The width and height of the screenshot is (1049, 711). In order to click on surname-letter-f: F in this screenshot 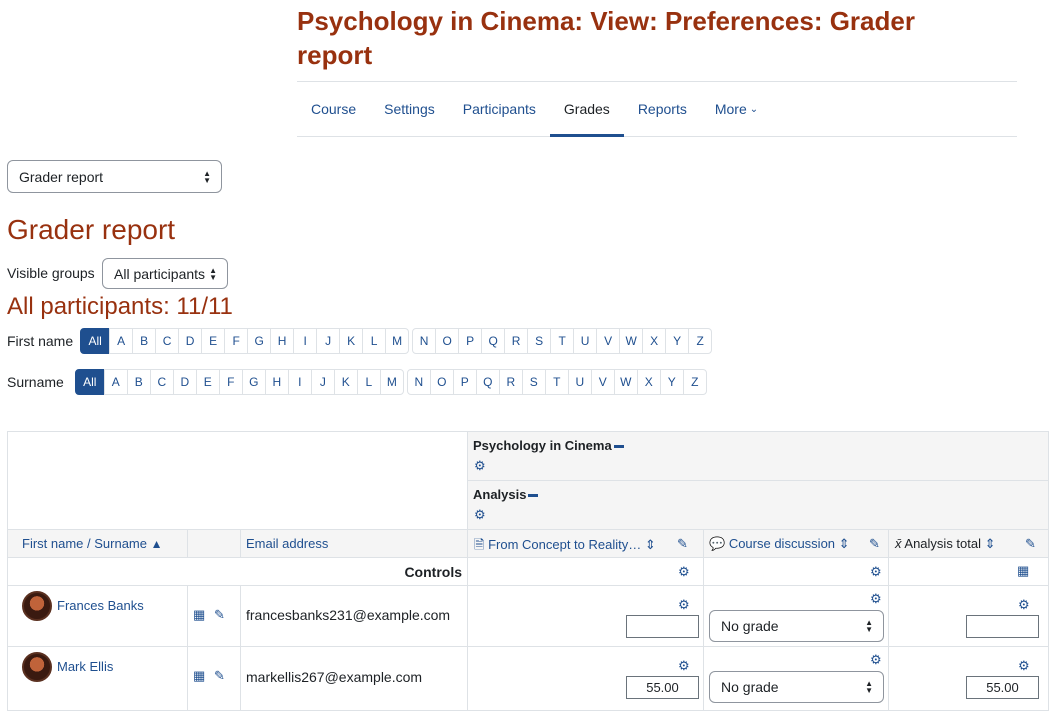, I will do `click(230, 382)`.